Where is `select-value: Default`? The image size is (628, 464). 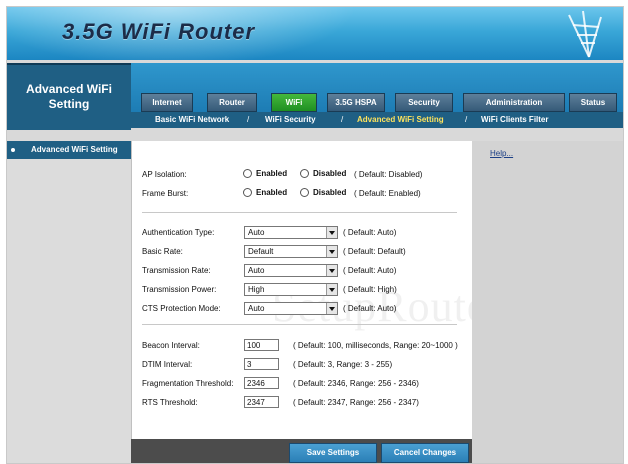
select-value: Default is located at coordinates (261, 251).